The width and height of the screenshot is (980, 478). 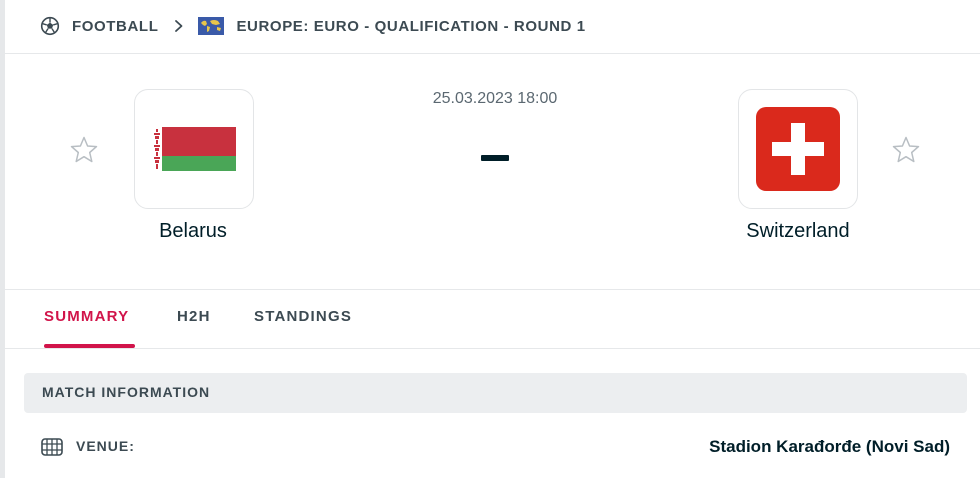 I want to click on tab-summary: SUMMARY, so click(x=86, y=316).